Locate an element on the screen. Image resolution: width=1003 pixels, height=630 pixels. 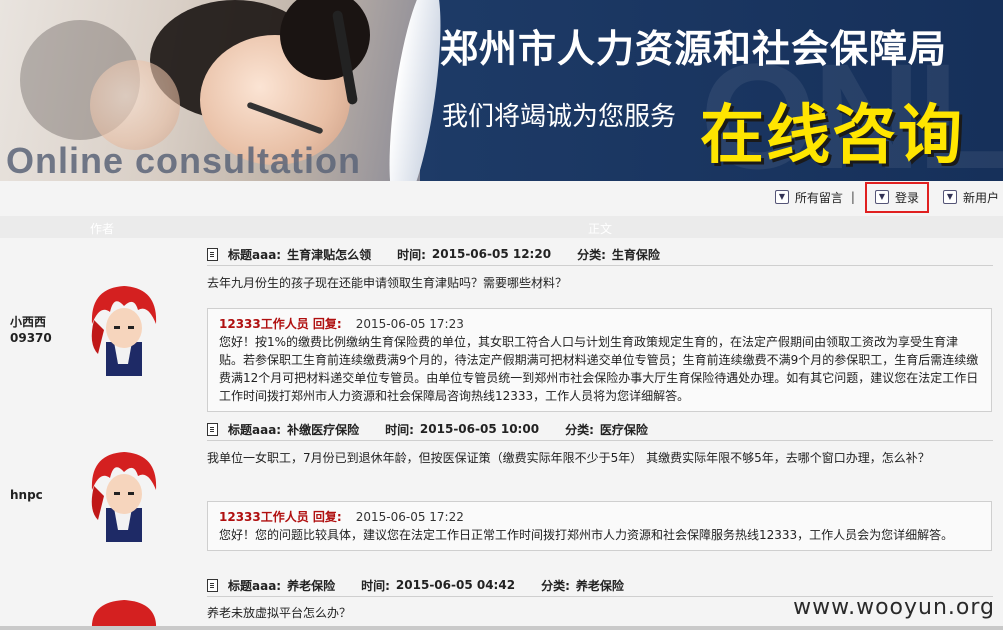
post-category: 生育保险 is located at coordinates (635, 254).